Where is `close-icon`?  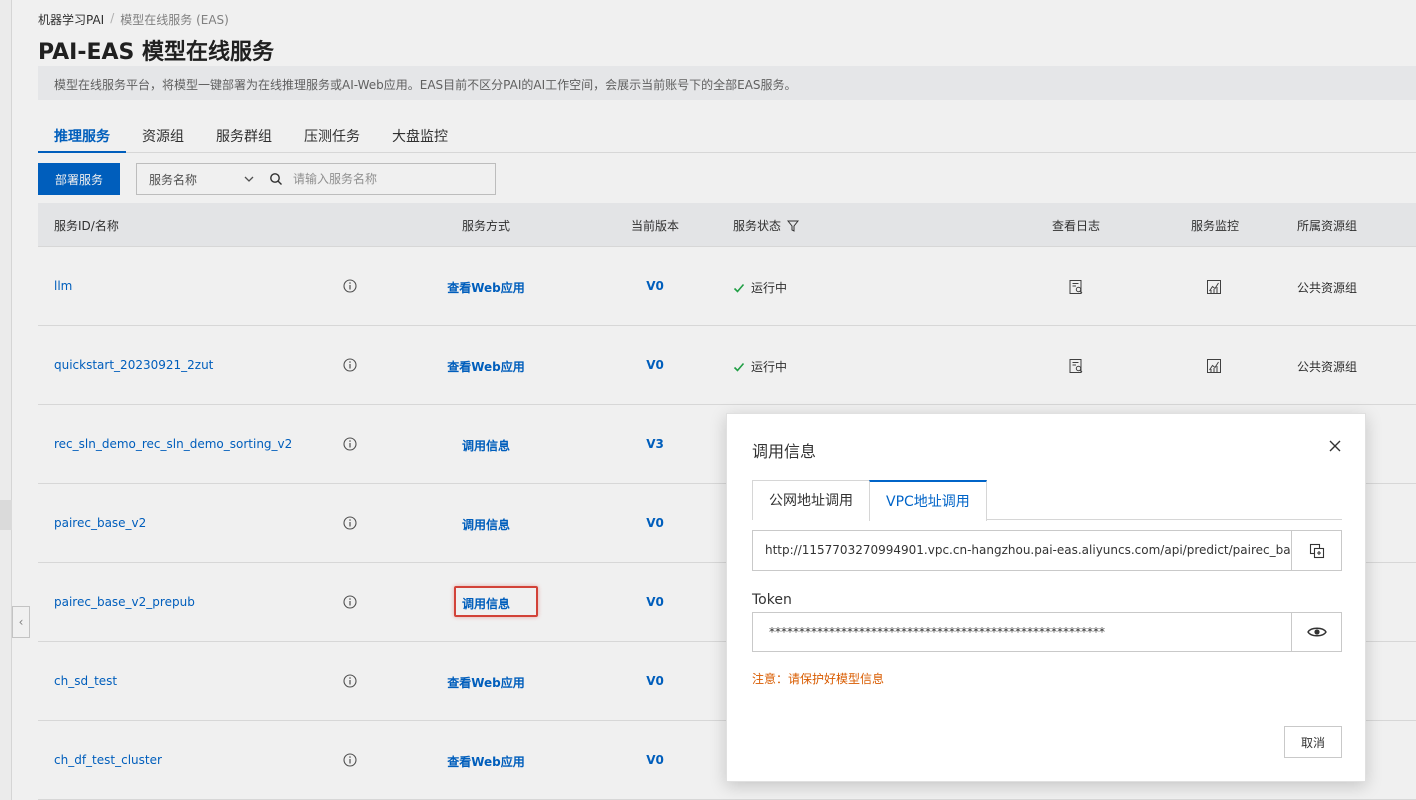 close-icon is located at coordinates (1335, 446).